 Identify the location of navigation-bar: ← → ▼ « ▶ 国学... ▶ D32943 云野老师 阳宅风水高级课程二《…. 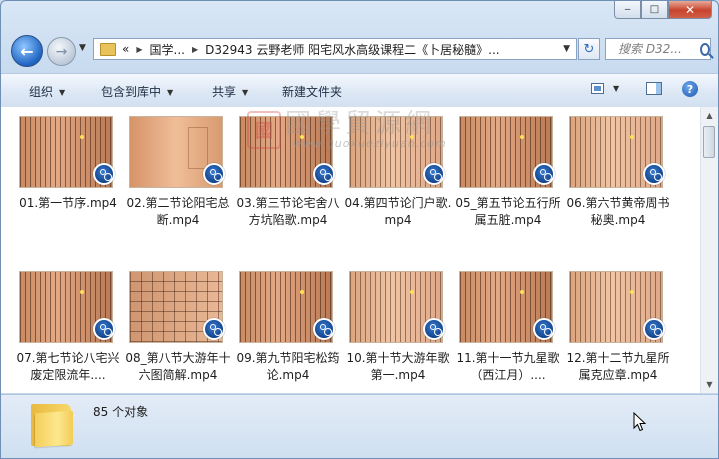
(359, 49).